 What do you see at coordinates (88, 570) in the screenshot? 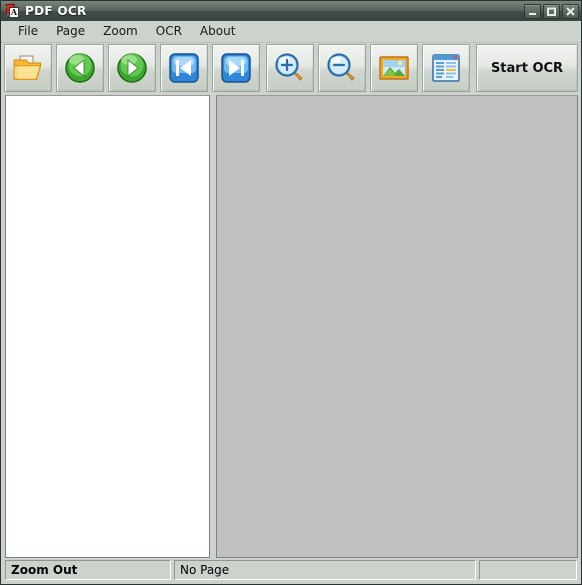
I see `status-action: Zoom Out` at bounding box center [88, 570].